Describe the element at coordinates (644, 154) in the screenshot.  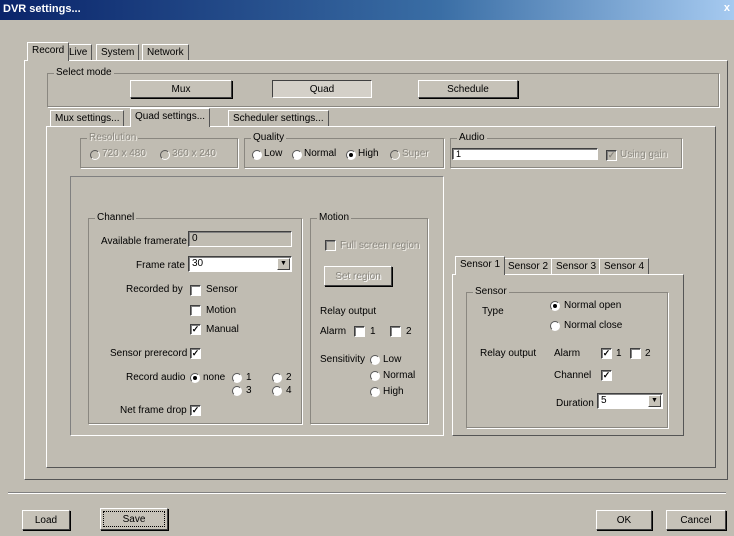
I see `using-gain-label: Using gain` at that location.